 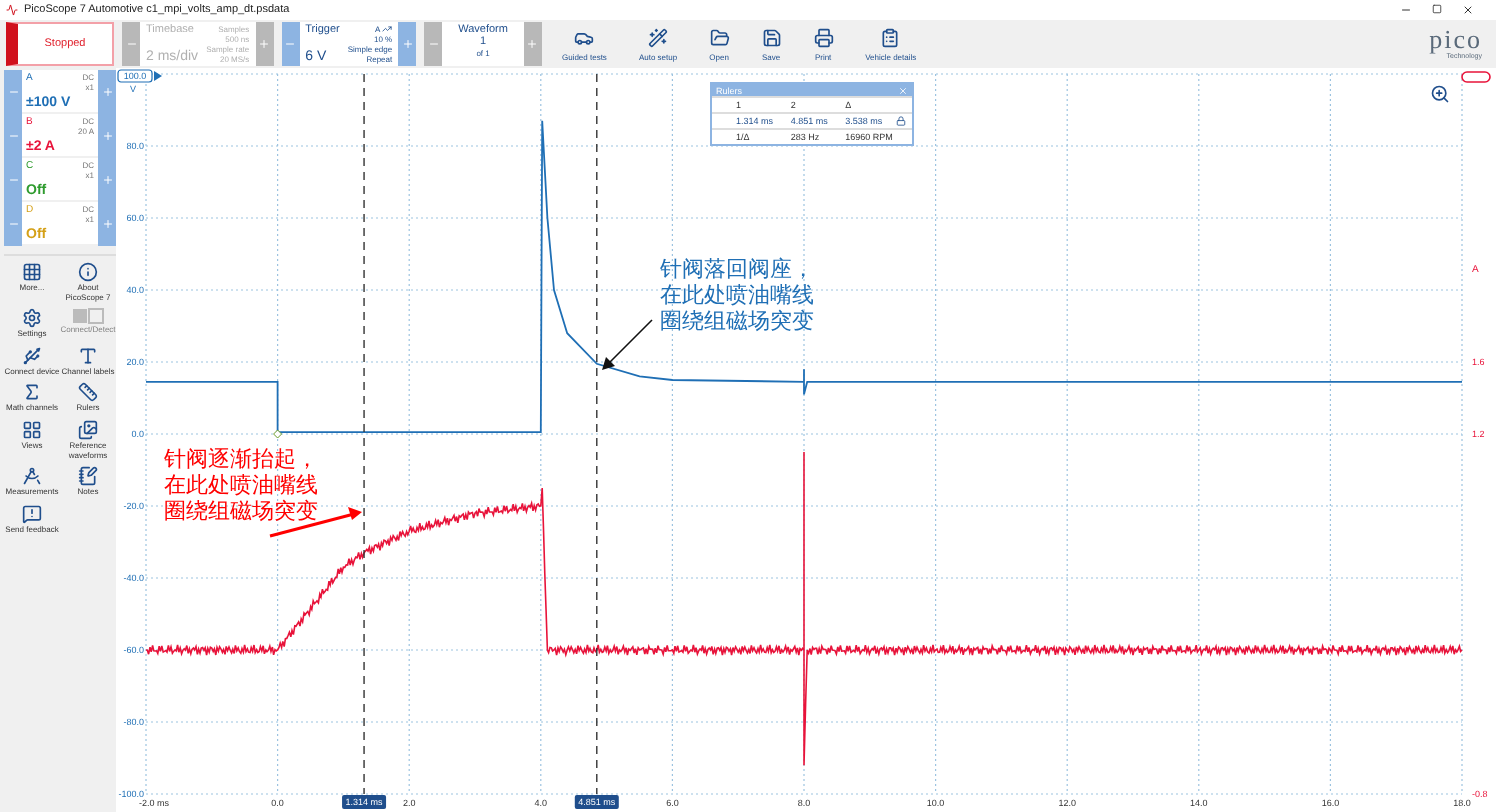 What do you see at coordinates (1437, 9) in the screenshot?
I see `maximize-icon` at bounding box center [1437, 9].